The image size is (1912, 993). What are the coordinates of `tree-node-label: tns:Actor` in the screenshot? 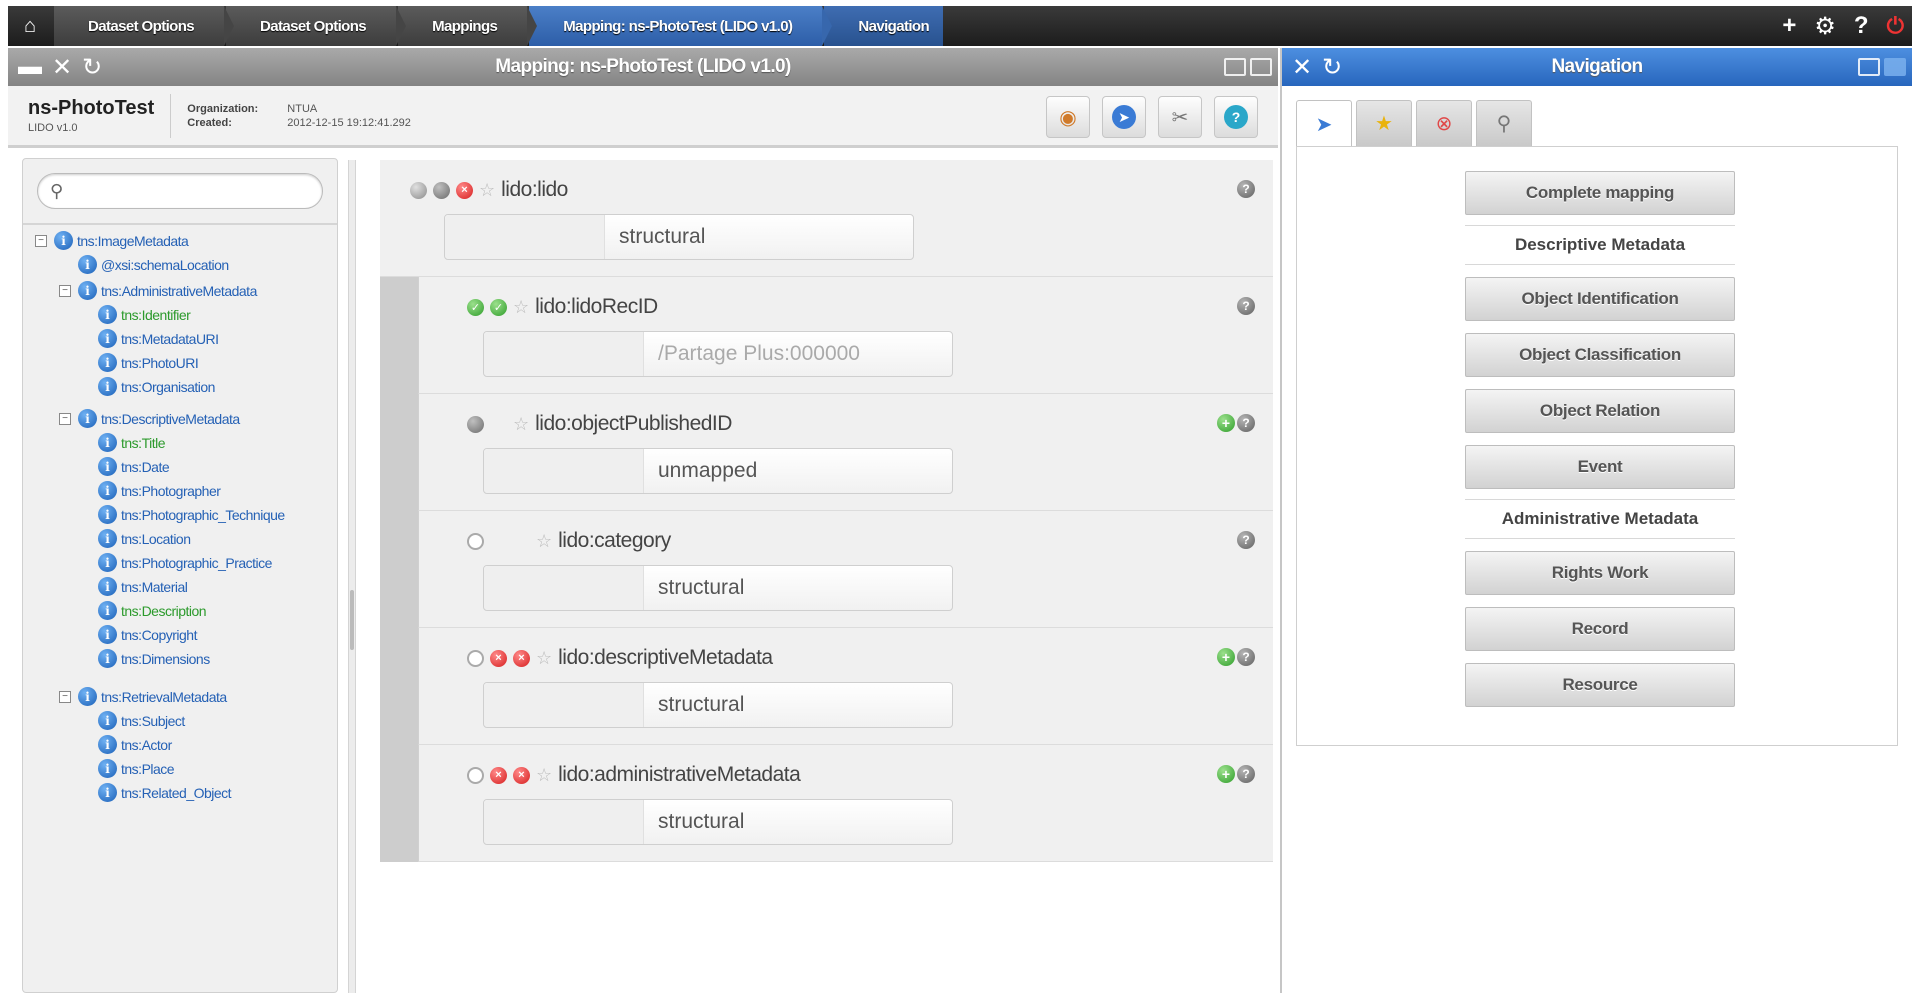 It's located at (146, 745).